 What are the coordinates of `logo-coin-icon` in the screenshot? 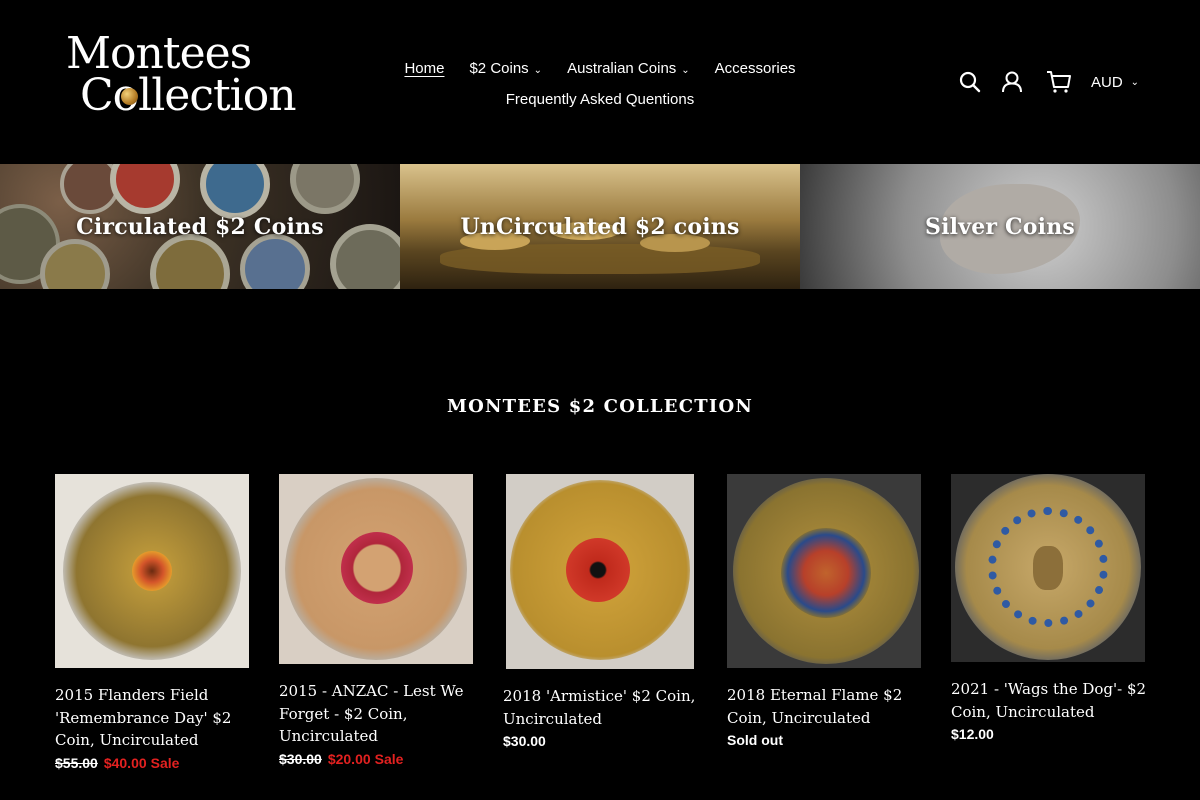 It's located at (129, 96).